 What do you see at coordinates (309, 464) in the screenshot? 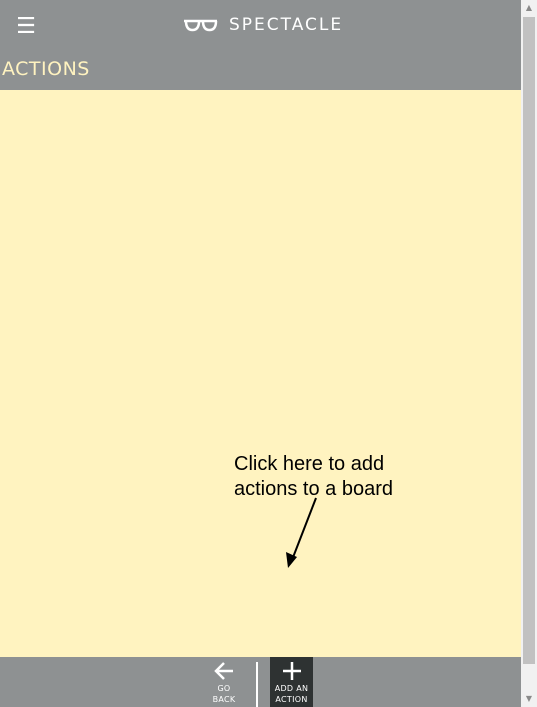
I see `annotation-line-1: Click here to add` at bounding box center [309, 464].